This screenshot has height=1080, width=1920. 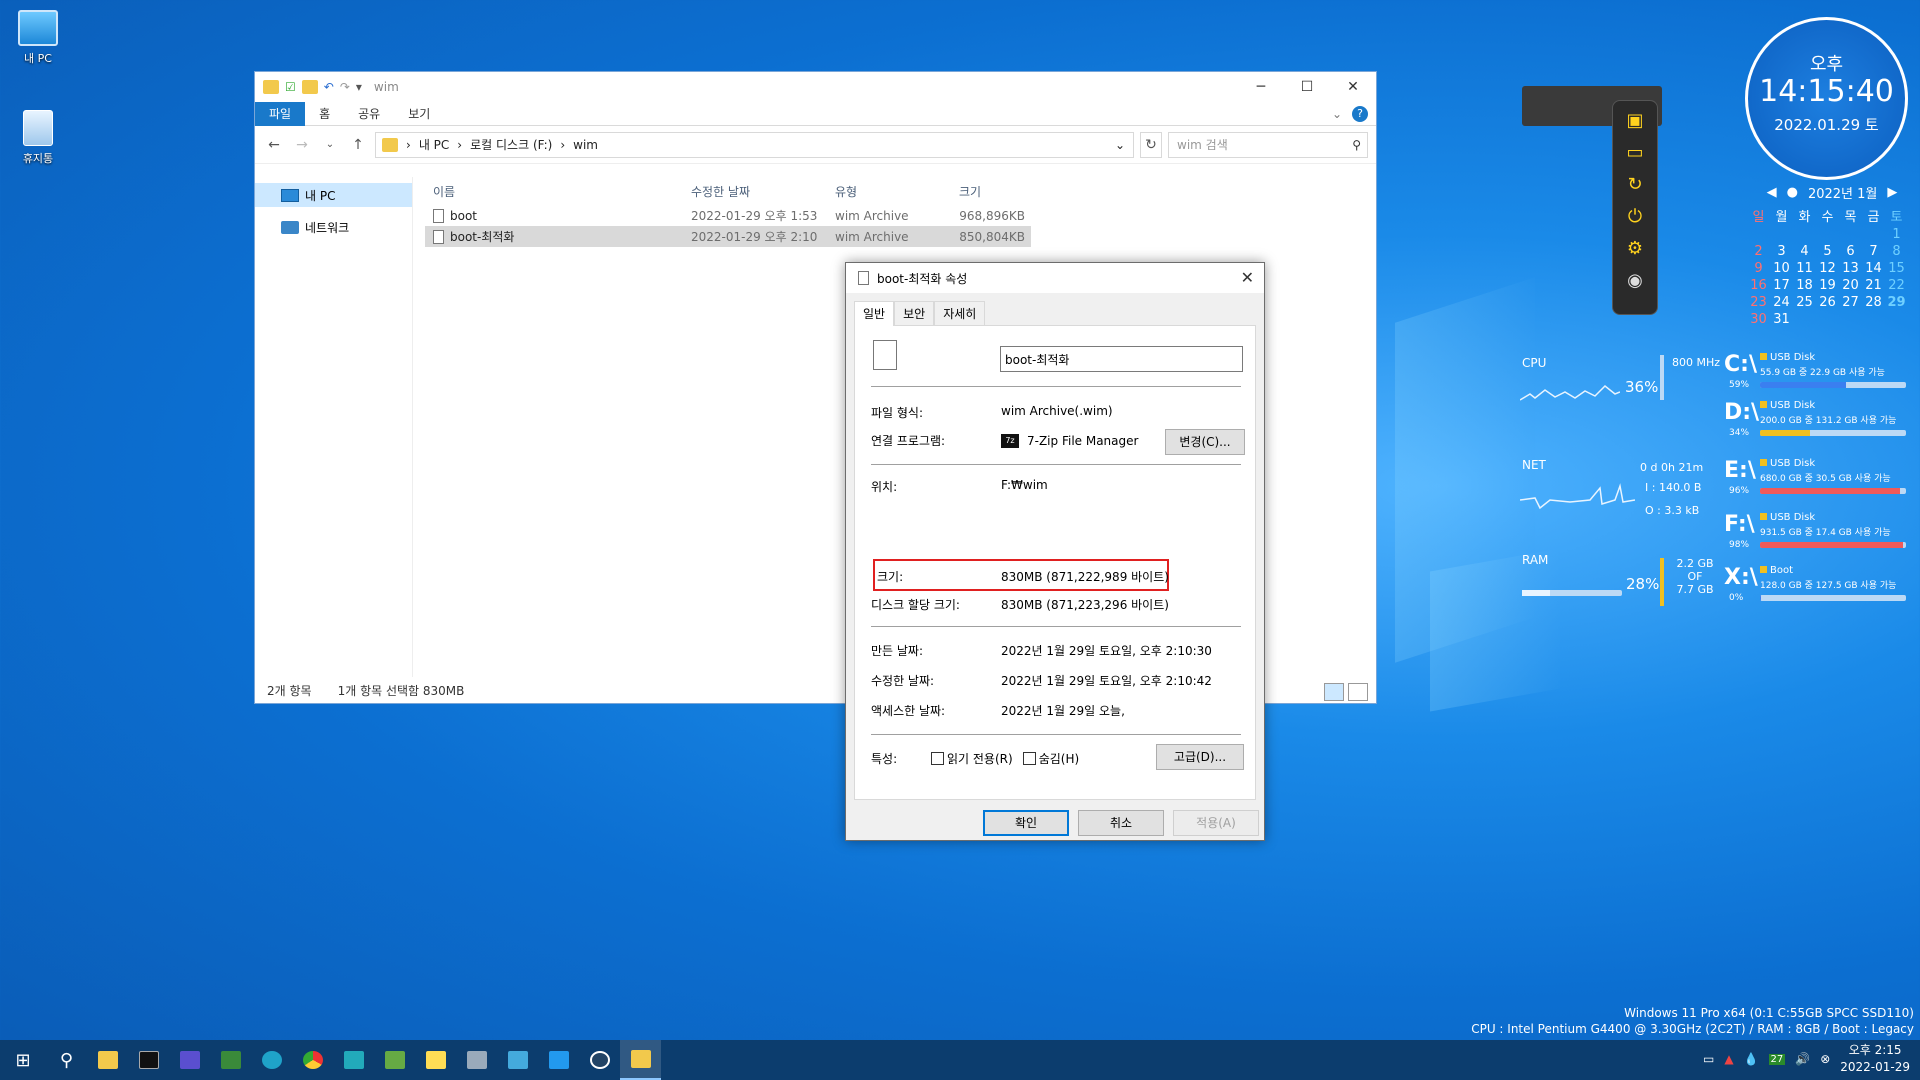 I want to click on help-icon: ?, so click(x=1360, y=113).